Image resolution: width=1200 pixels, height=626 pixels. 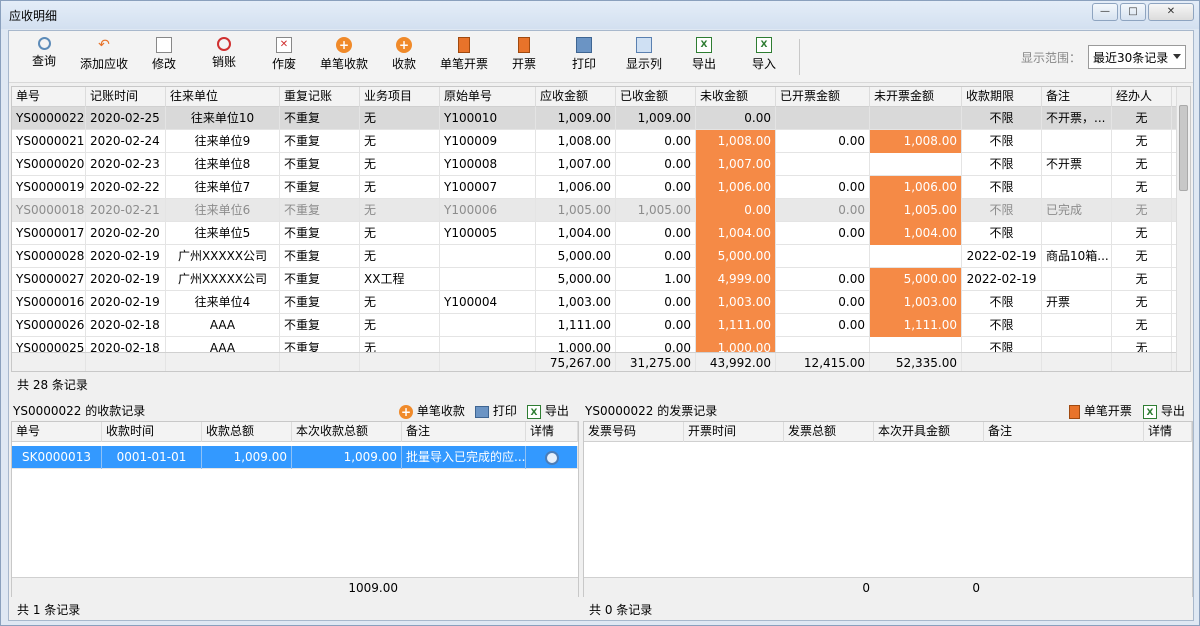 What do you see at coordinates (1171, 12) in the screenshot?
I see `close-button: ✕` at bounding box center [1171, 12].